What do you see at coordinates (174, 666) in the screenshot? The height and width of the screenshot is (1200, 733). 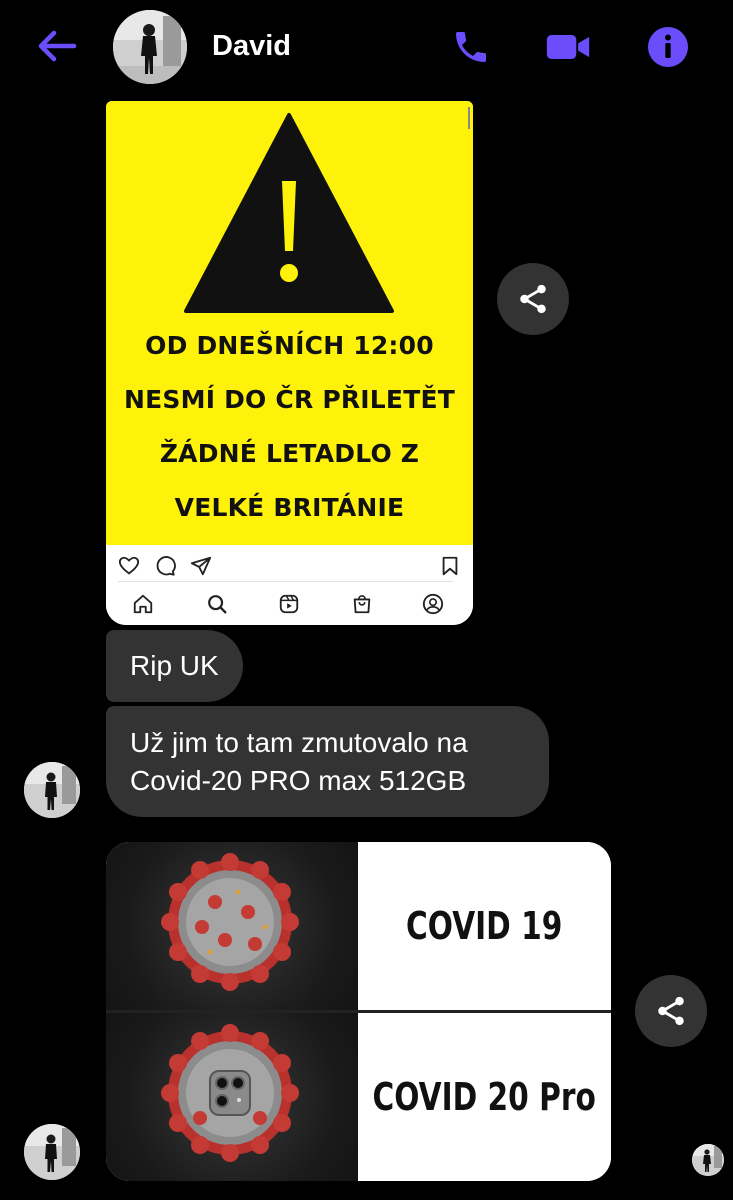 I see `message-bubble: Rip UK` at bounding box center [174, 666].